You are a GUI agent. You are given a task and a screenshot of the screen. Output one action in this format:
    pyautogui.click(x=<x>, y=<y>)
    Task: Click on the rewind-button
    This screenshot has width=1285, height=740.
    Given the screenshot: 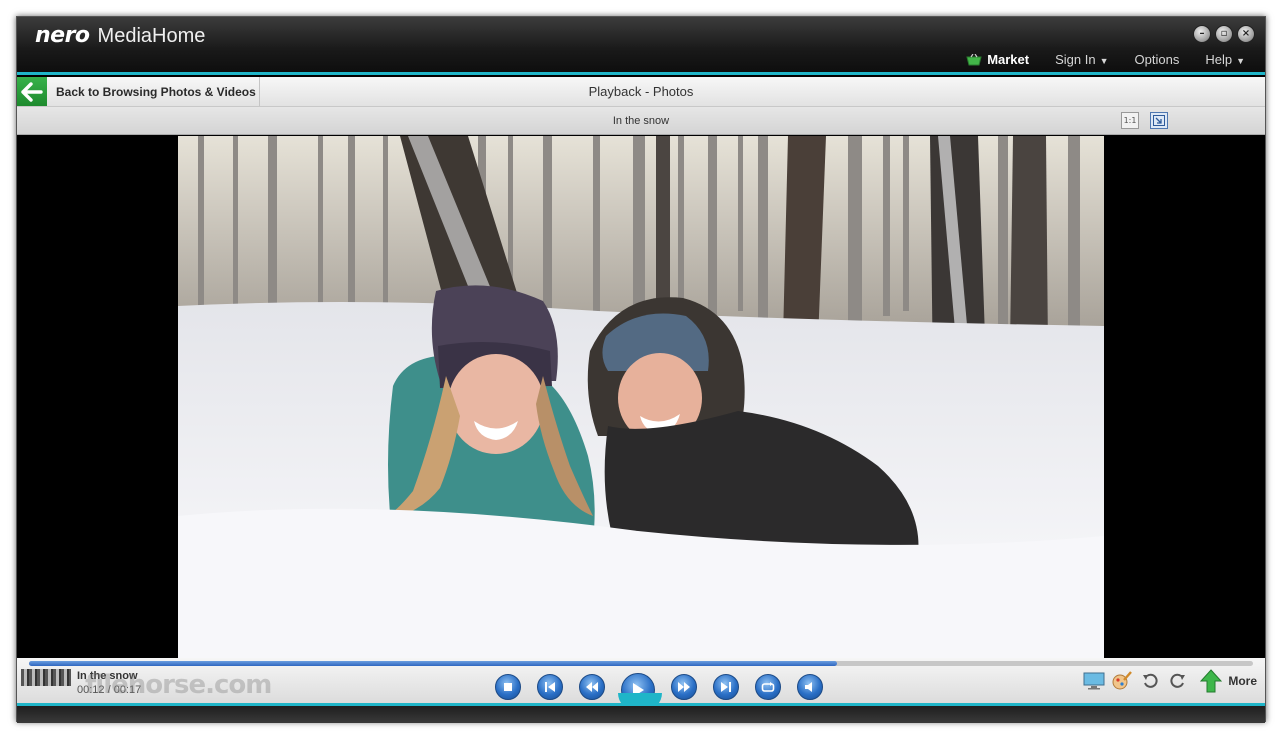 What is the action you would take?
    pyautogui.click(x=592, y=687)
    